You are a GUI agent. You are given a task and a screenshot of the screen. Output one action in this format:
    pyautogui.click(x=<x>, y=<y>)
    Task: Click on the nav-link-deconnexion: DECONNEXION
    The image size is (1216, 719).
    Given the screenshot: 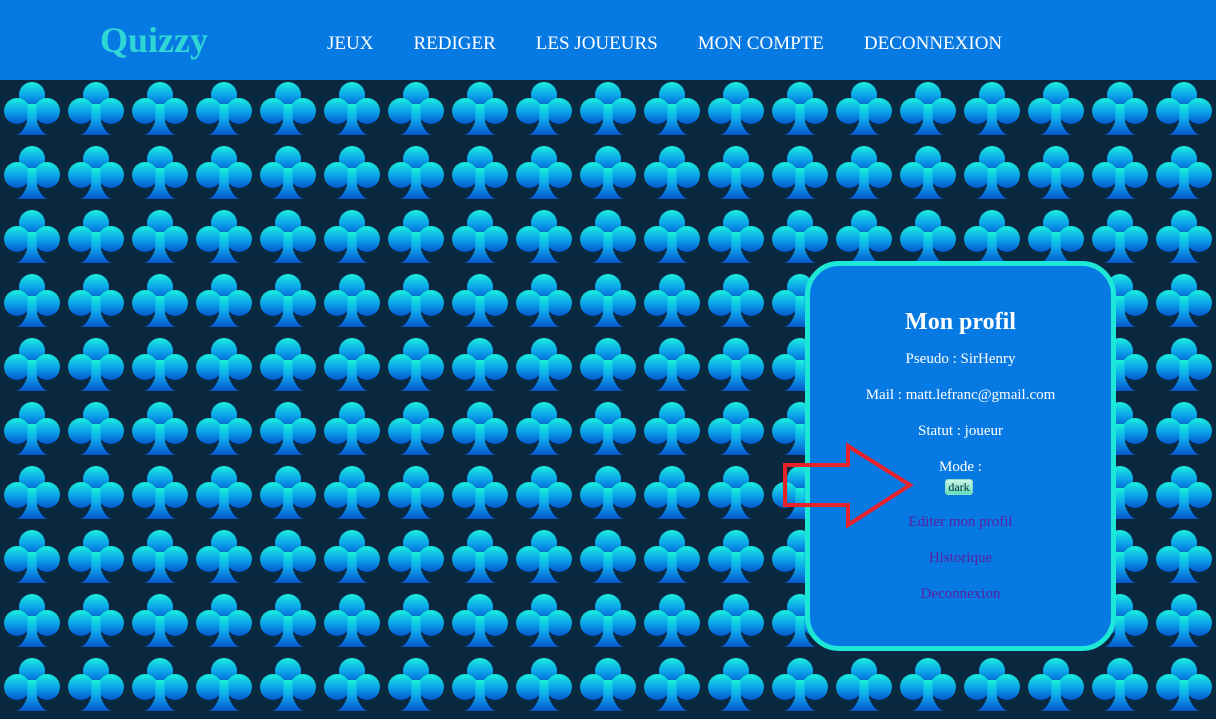 What is the action you would take?
    pyautogui.click(x=933, y=44)
    